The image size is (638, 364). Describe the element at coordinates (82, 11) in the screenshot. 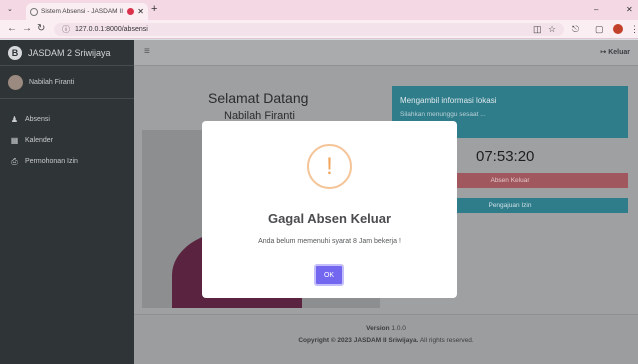

I see `tab-title: Sistem Absensi - JASDAM II` at that location.